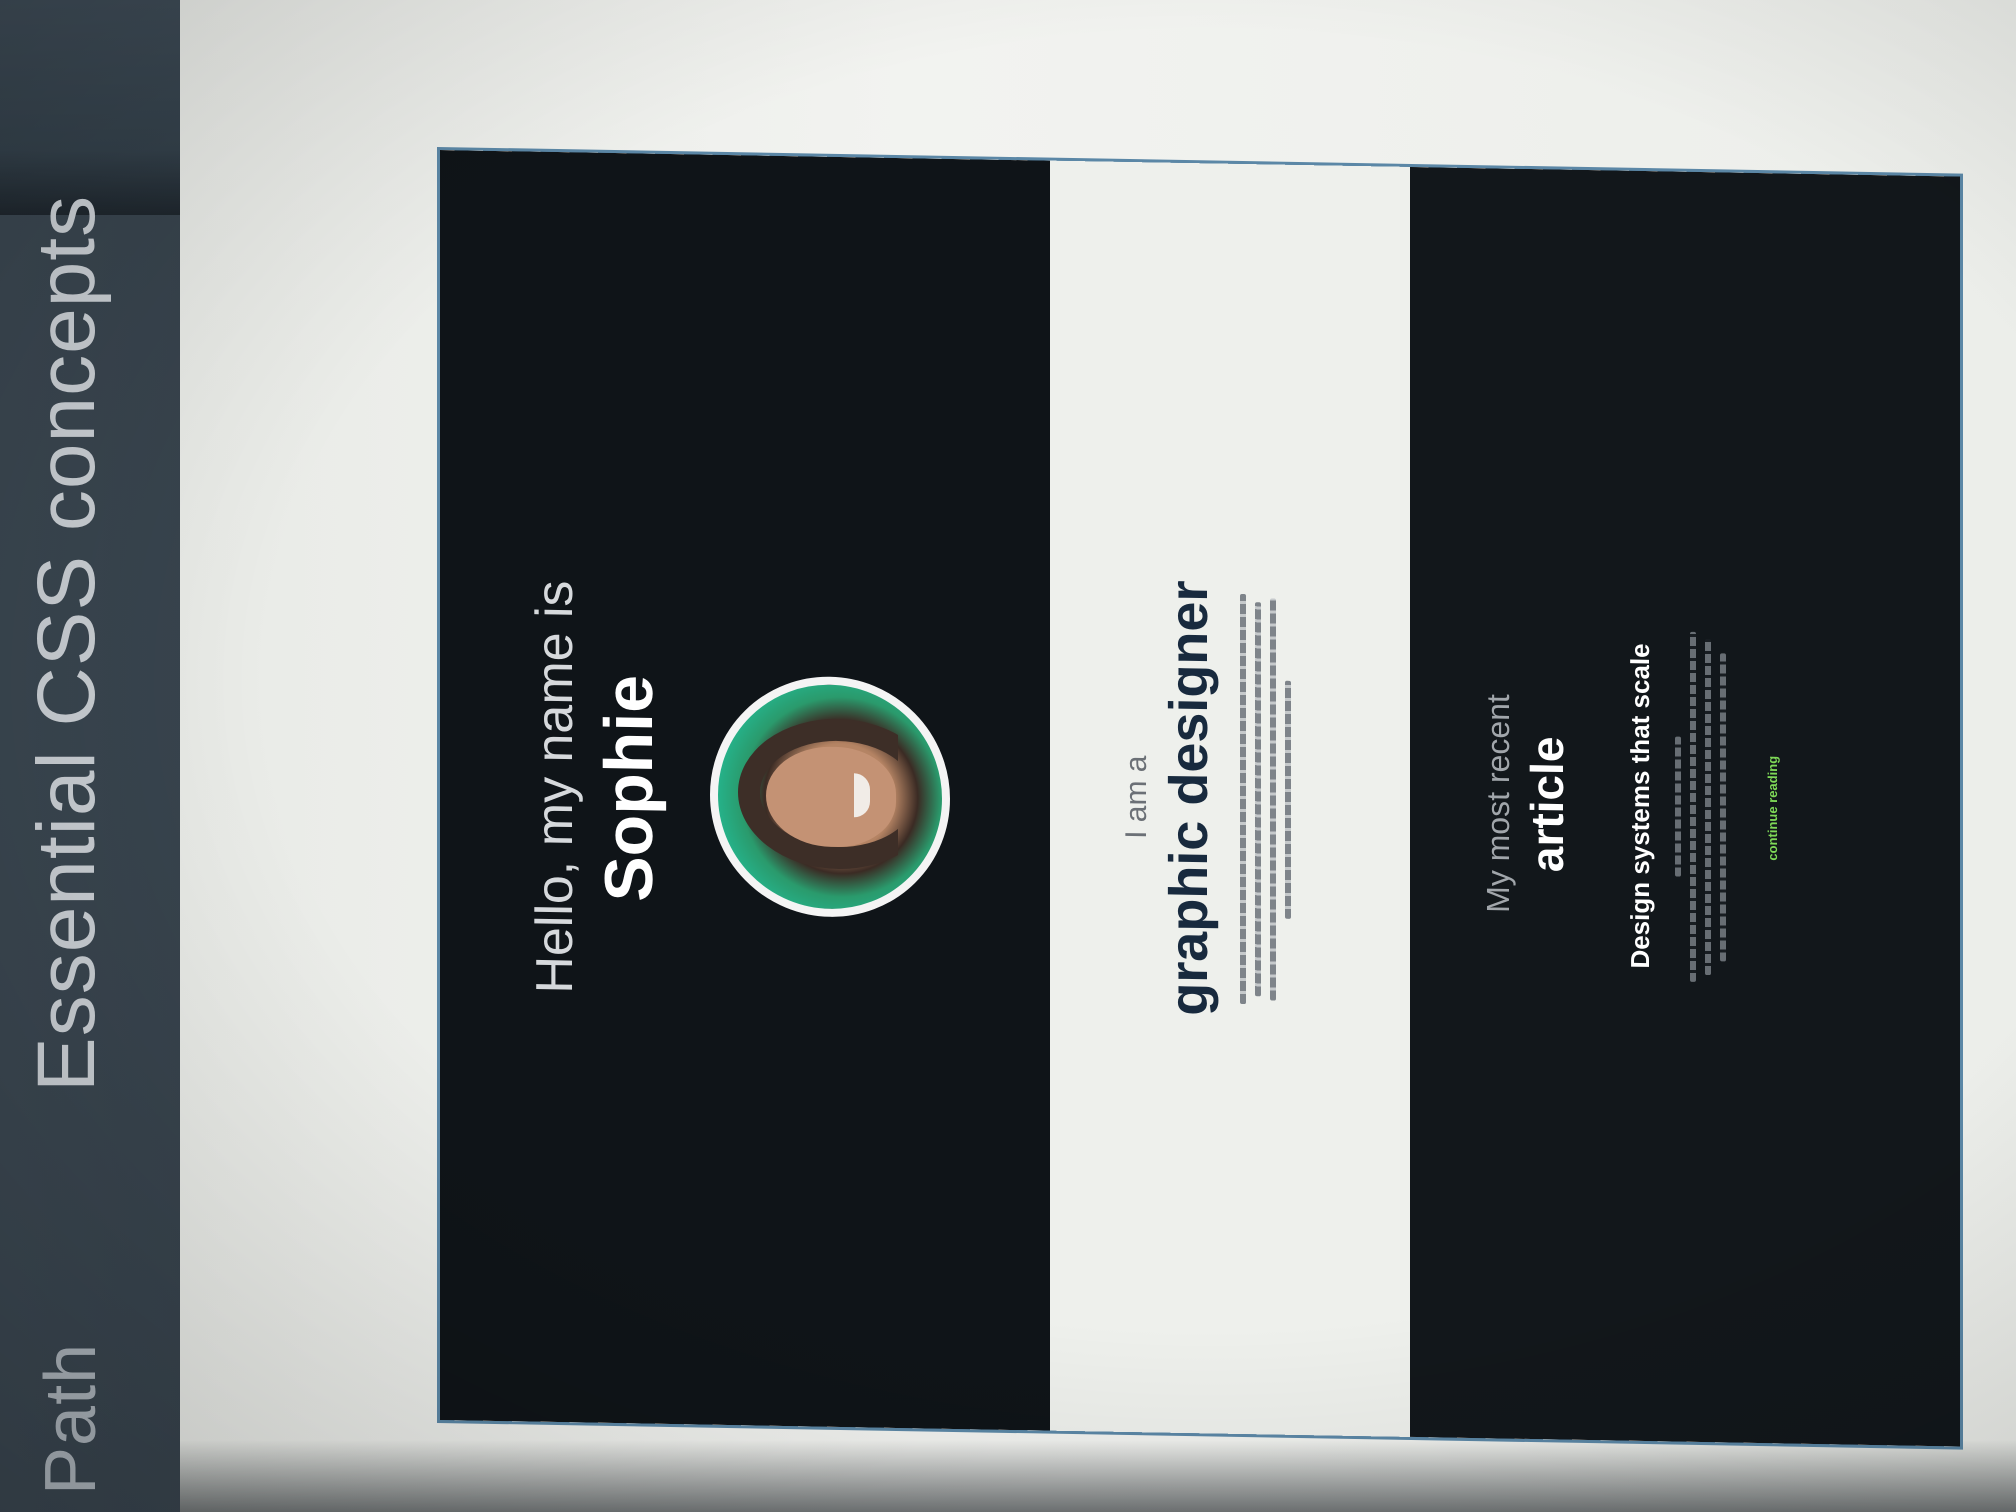  What do you see at coordinates (1098, 1476) in the screenshot?
I see `monitor-edge-shadow` at bounding box center [1098, 1476].